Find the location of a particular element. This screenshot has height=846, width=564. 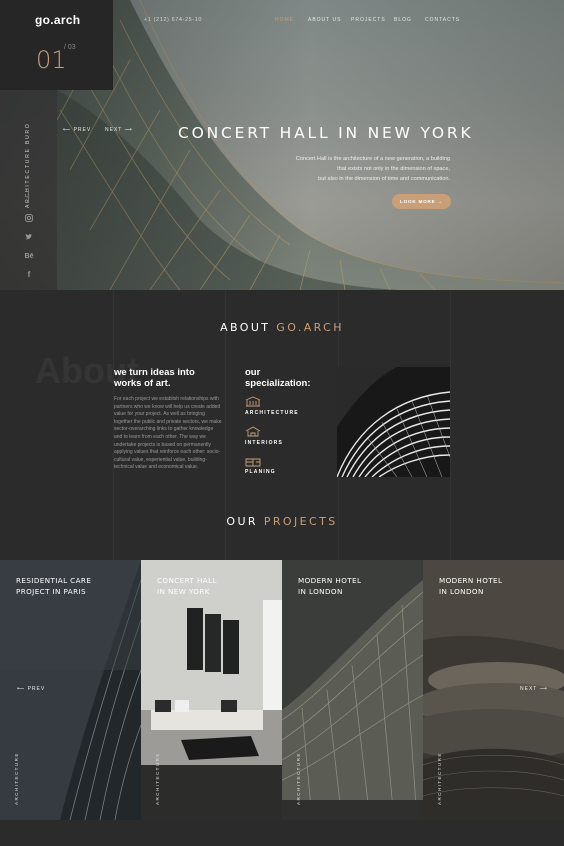

abstract-architecture-image is located at coordinates (393, 422).